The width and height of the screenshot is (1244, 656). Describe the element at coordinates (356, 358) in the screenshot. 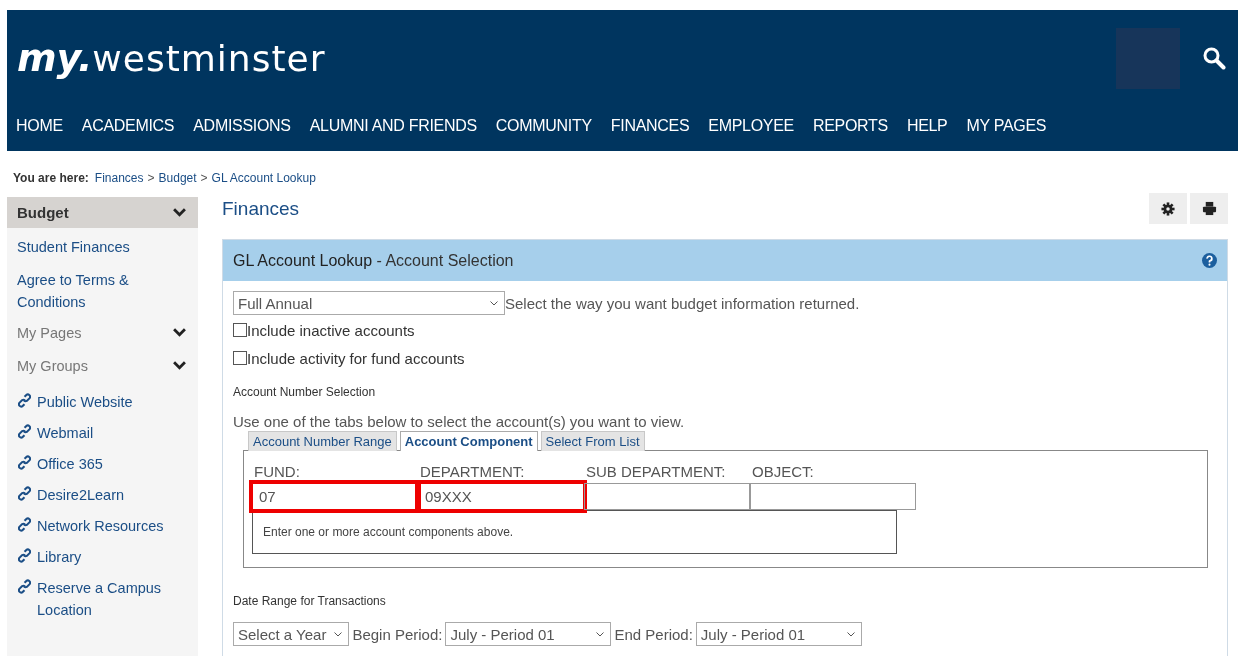

I see `checkbox-label: Include activity for fund accounts` at that location.